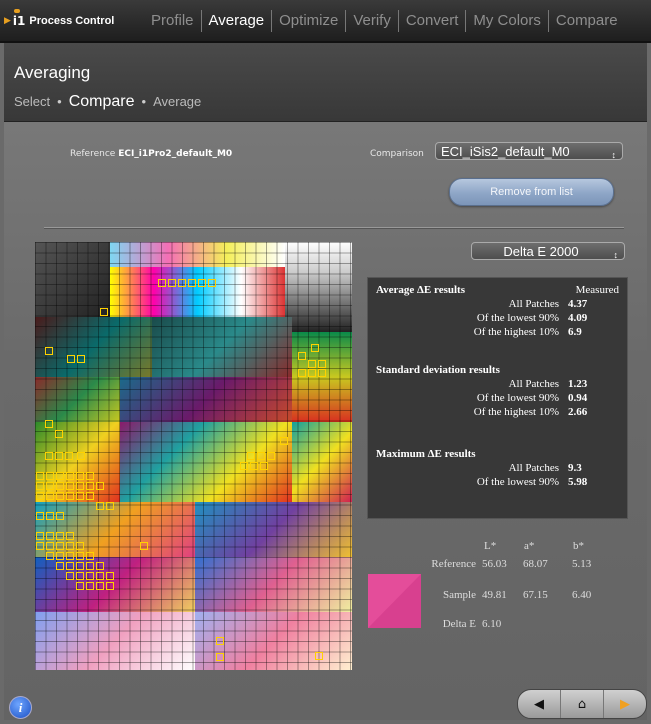  I want to click on tab-optimize: Optimize, so click(308, 20).